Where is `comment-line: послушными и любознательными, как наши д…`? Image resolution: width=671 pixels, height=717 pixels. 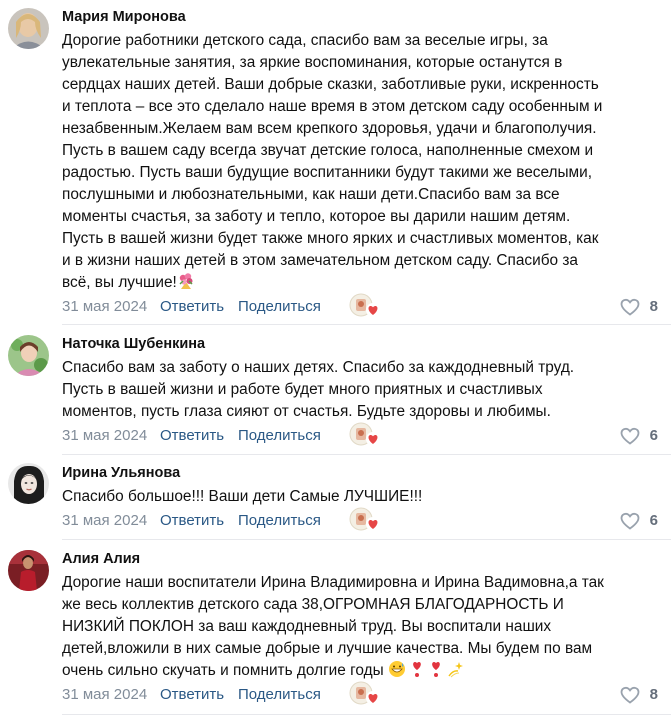 comment-line: послушными и любознательными, как наши д… is located at coordinates (311, 194).